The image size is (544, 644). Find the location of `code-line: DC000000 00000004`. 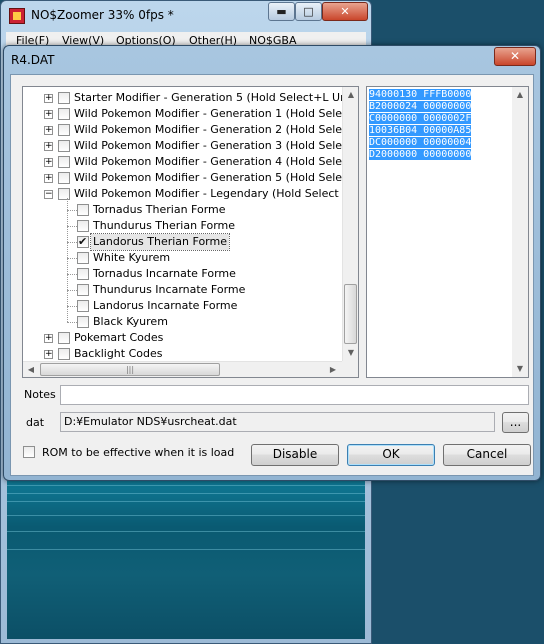

code-line: DC000000 00000004 is located at coordinates (420, 142).